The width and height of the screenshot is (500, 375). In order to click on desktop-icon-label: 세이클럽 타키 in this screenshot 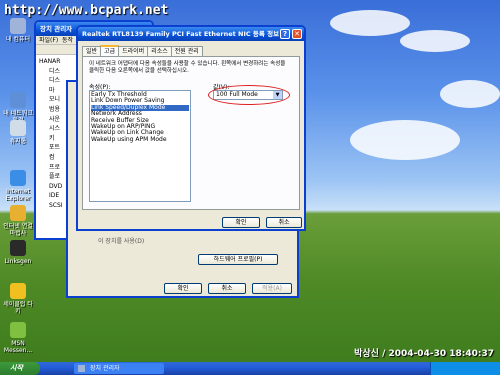, I will do `click(18, 308)`.